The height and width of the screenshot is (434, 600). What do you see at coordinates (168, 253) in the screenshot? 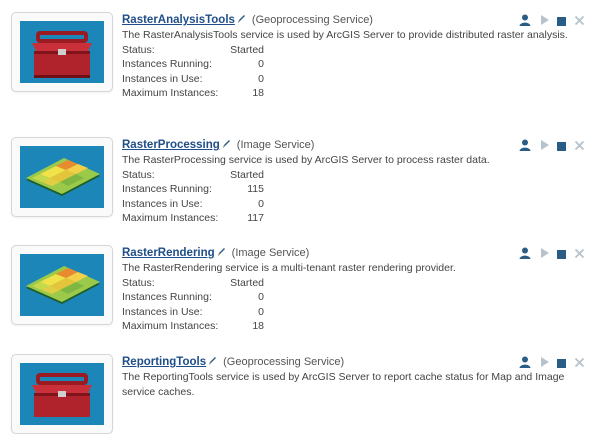
I see `service-name-link: RasterRendering` at bounding box center [168, 253].